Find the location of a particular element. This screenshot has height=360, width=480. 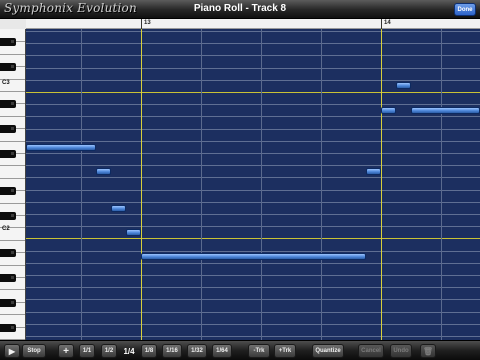

ruler-corner is located at coordinates (13, 24).